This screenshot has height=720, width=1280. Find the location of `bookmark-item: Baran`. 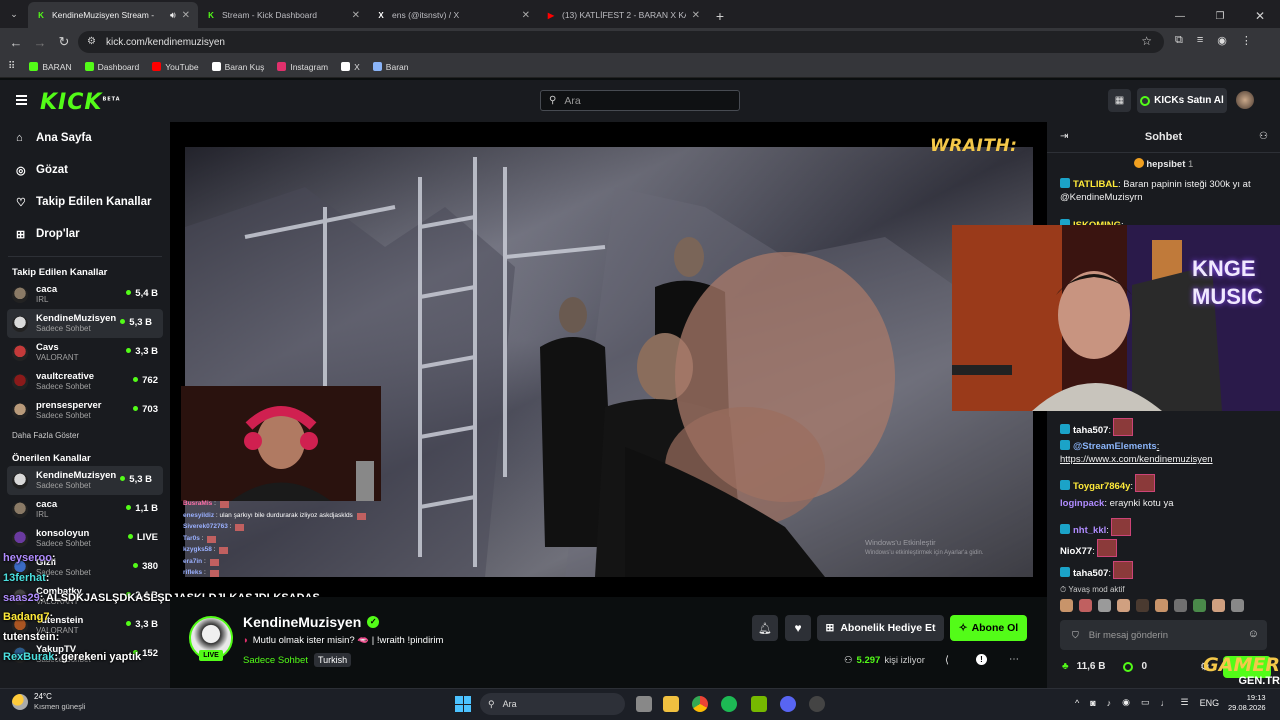

bookmark-item: Baran is located at coordinates (390, 67).